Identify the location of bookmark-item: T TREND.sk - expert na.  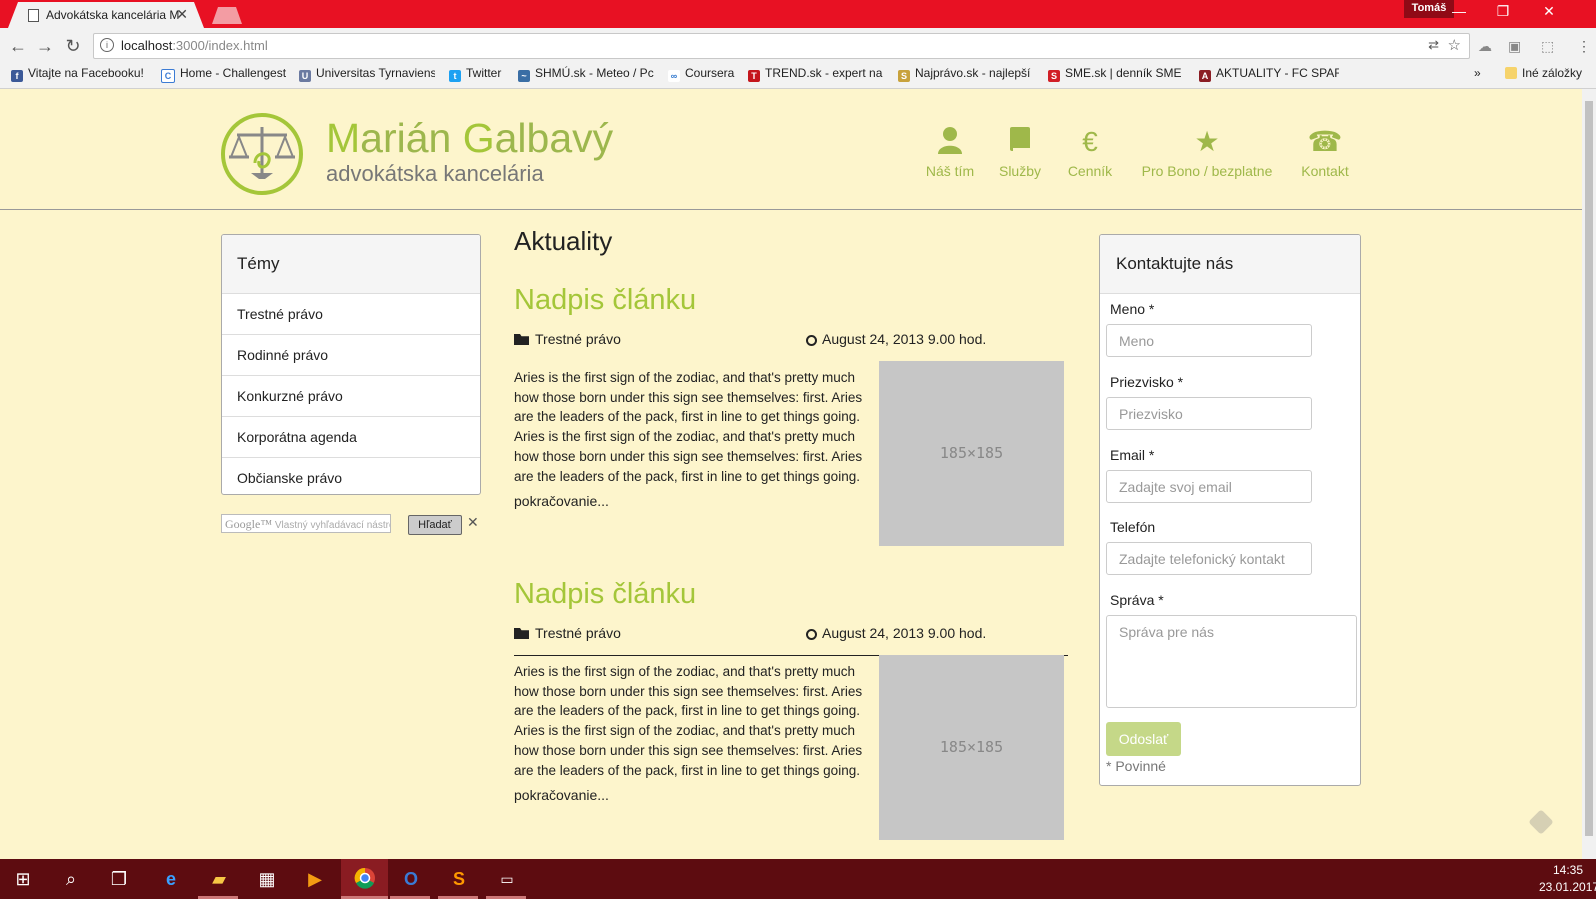
(816, 74).